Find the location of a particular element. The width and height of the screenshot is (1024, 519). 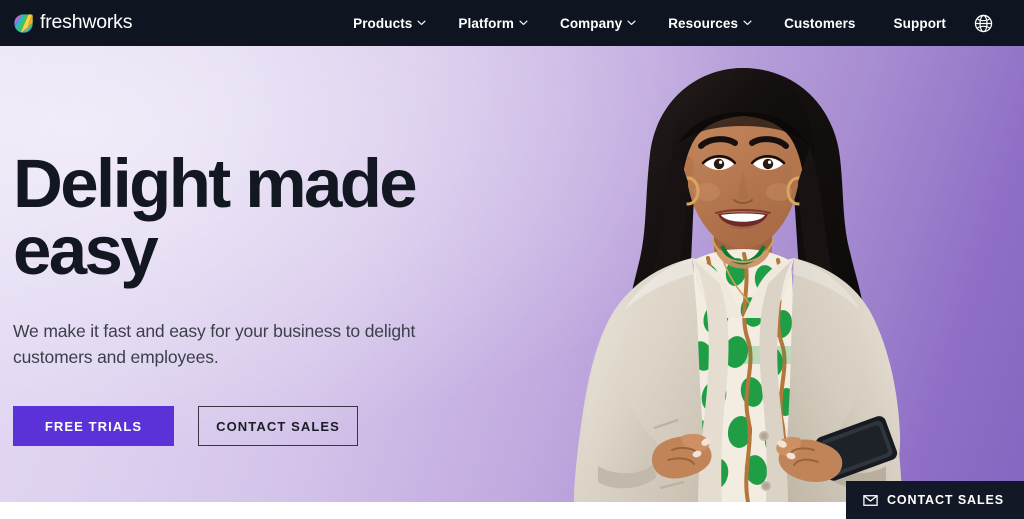

envelope-icon is located at coordinates (870, 500).